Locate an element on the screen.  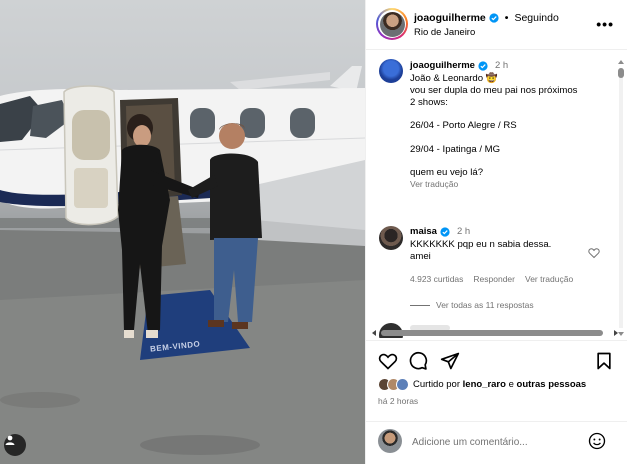
horizontal-scroll-thumb is located at coordinates (492, 333).